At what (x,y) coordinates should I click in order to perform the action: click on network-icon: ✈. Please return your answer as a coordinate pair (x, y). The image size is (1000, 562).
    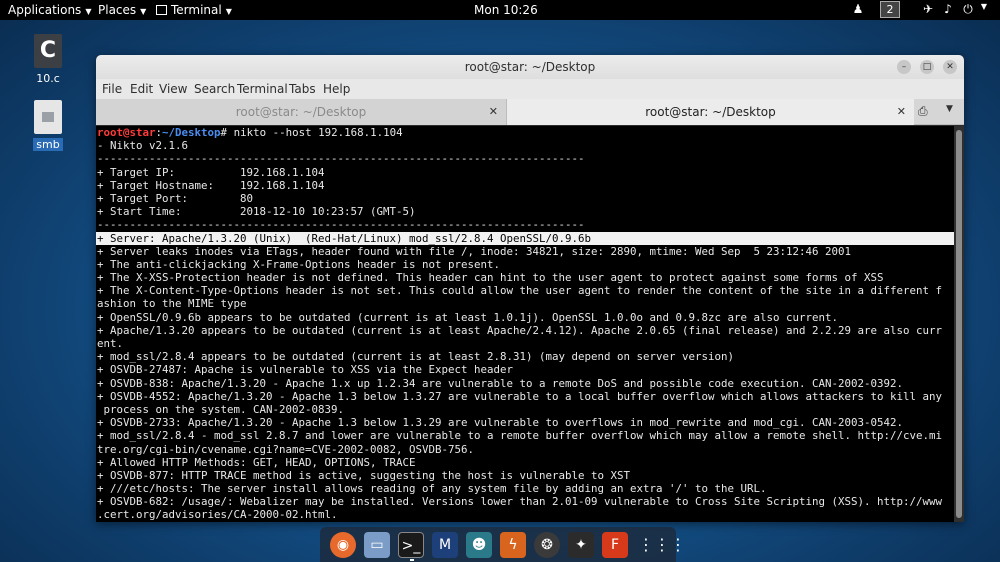
    Looking at the image, I should click on (928, 10).